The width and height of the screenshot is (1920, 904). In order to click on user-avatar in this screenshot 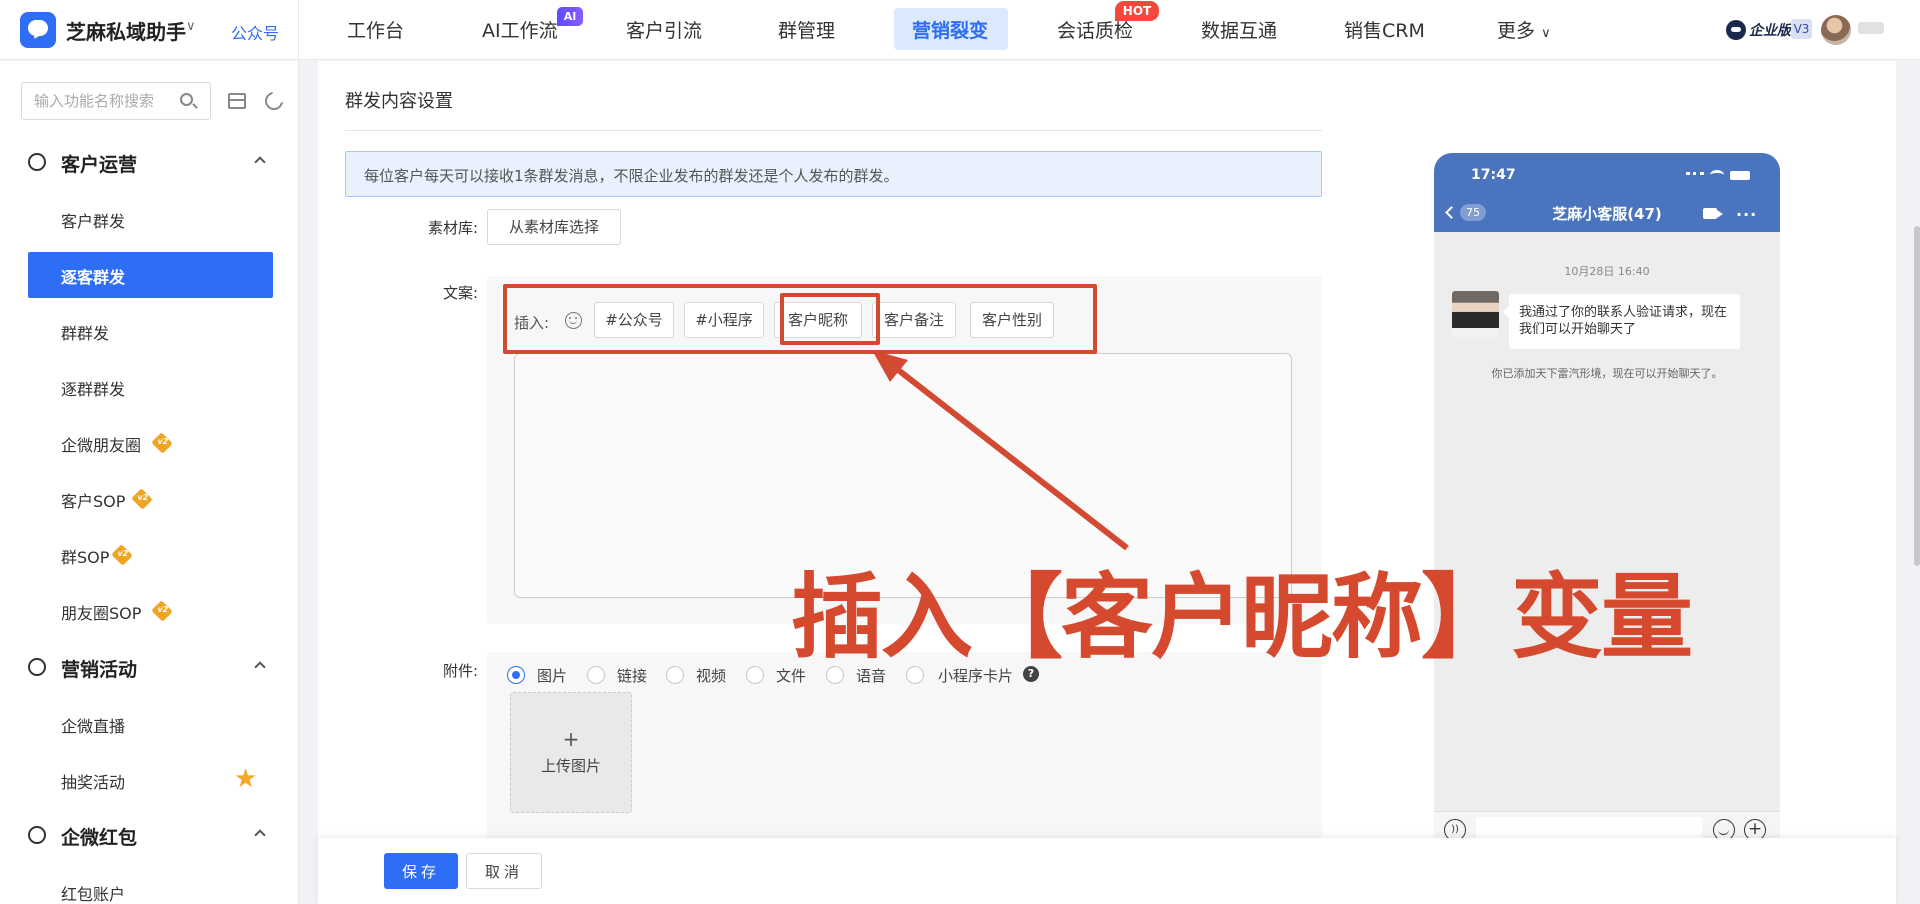, I will do `click(1836, 30)`.